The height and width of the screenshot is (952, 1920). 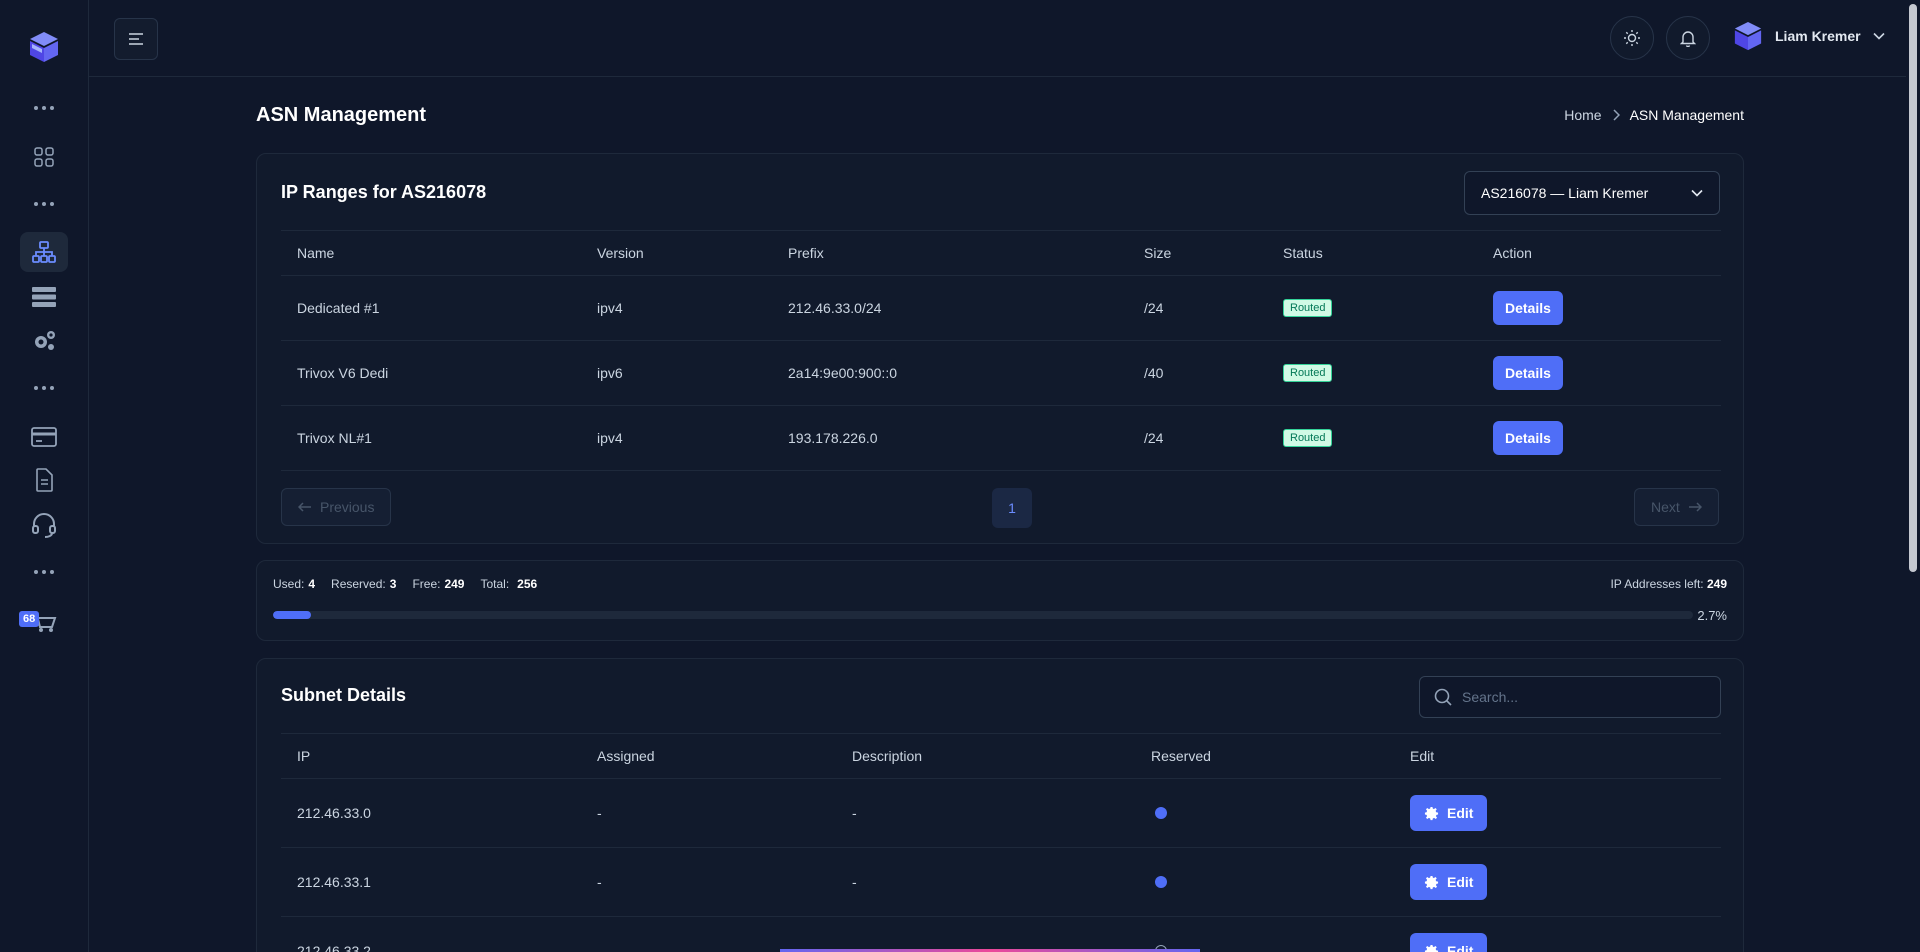 I want to click on user-name: Liam Kremer, so click(x=1818, y=36).